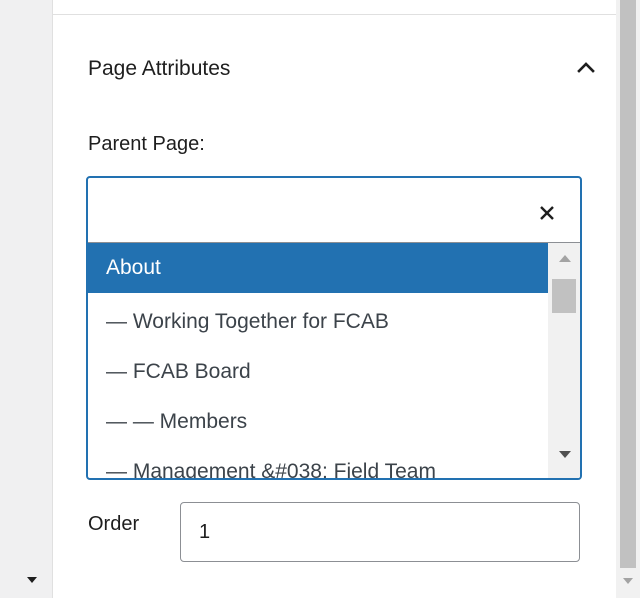  What do you see at coordinates (564, 296) in the screenshot?
I see `options-scrollbar-thumb` at bounding box center [564, 296].